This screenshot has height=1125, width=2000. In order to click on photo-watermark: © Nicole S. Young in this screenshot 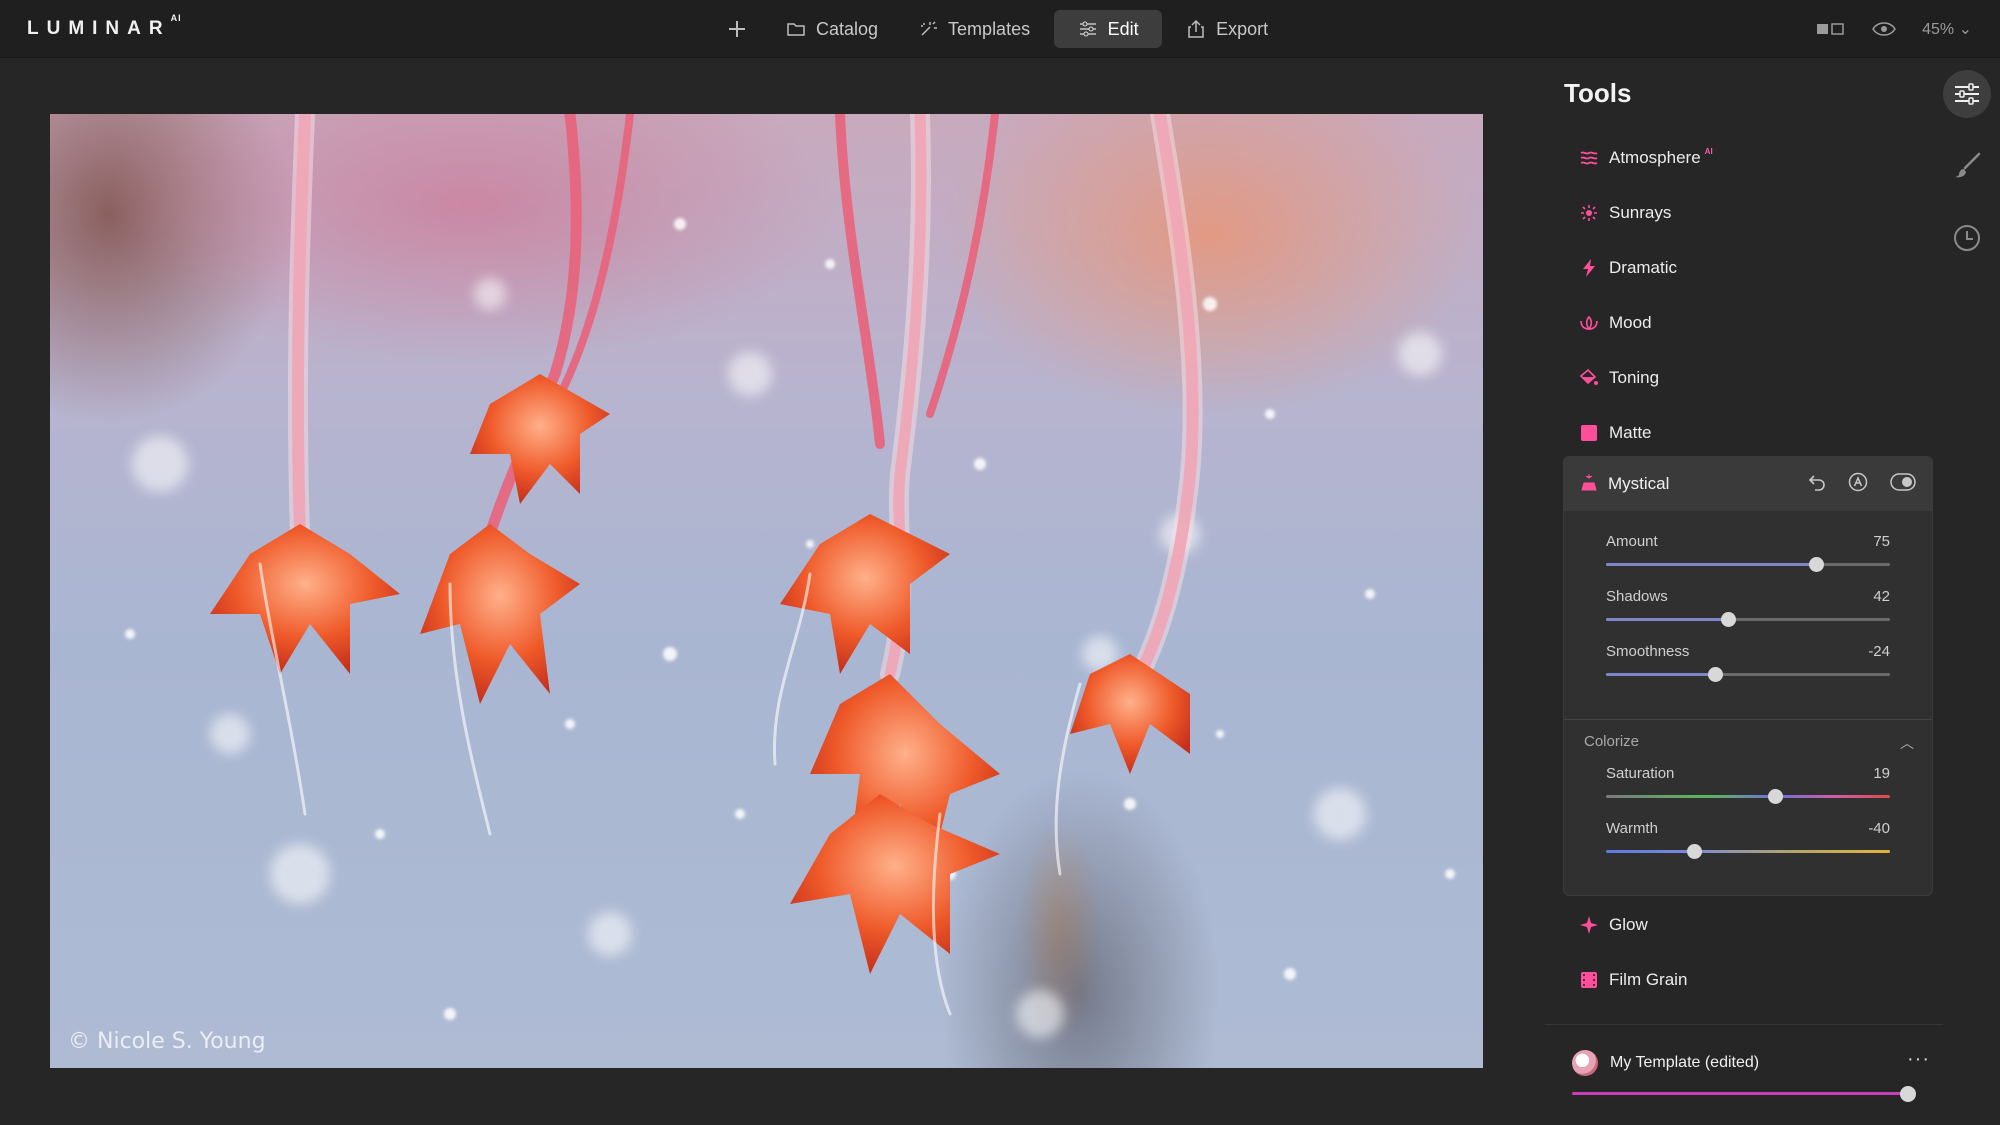, I will do `click(167, 1041)`.